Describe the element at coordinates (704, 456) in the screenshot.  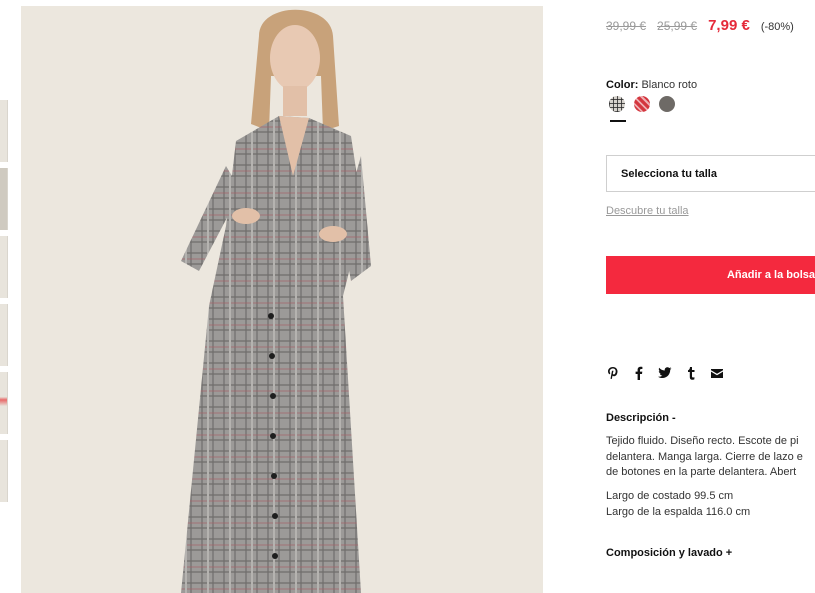
I see `description-line: delantera. Manga larga. Cierre de lazo e` at that location.